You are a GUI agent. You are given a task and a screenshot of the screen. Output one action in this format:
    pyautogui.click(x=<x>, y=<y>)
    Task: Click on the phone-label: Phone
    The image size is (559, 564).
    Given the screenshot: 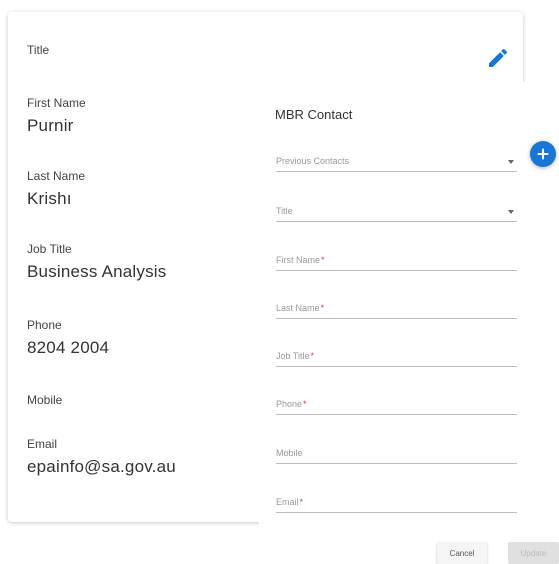 What is the action you would take?
    pyautogui.click(x=44, y=325)
    